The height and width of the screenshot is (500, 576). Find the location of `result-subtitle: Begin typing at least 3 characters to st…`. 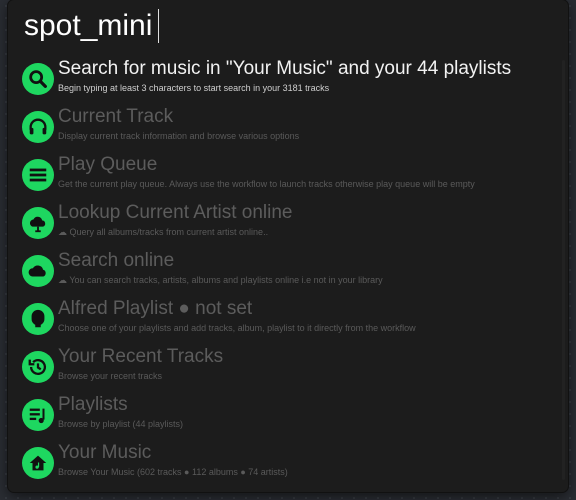

result-subtitle: Begin typing at least 3 characters to st… is located at coordinates (194, 88).